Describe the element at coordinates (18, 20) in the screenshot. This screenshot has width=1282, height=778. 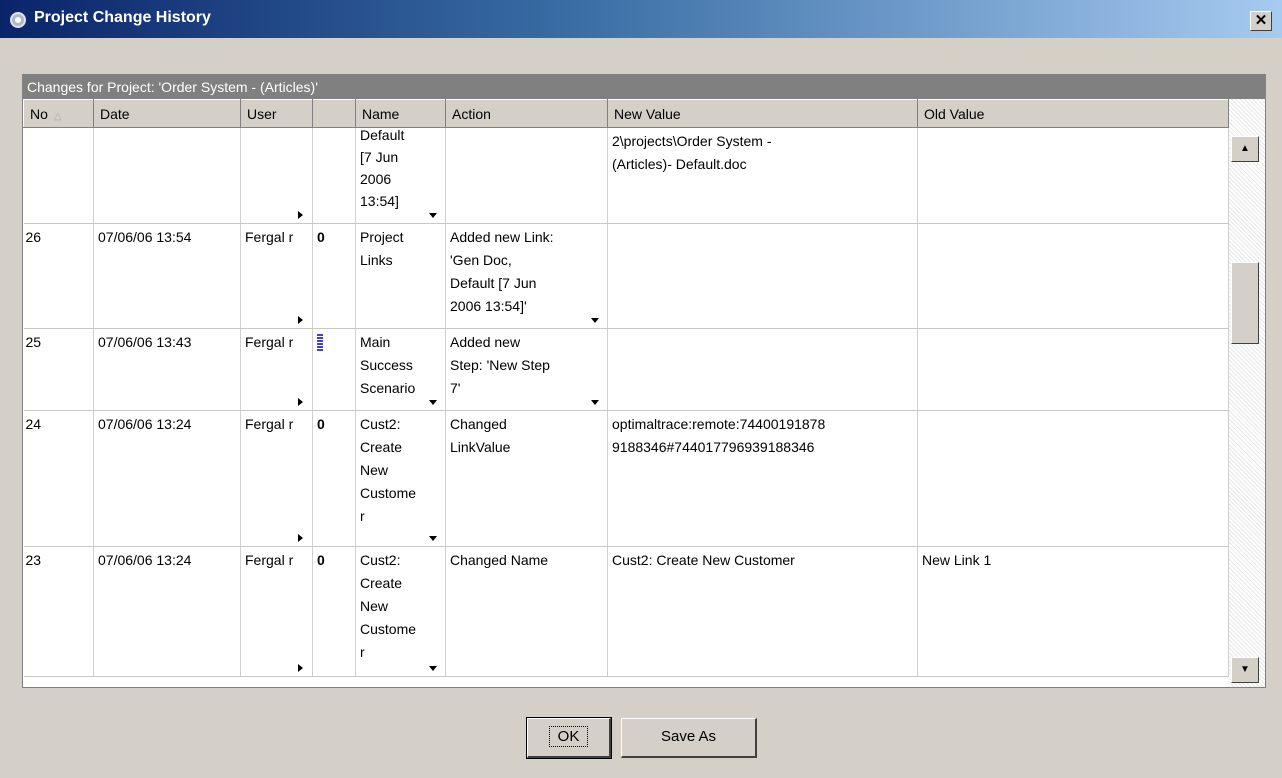
I see `app-icon` at that location.